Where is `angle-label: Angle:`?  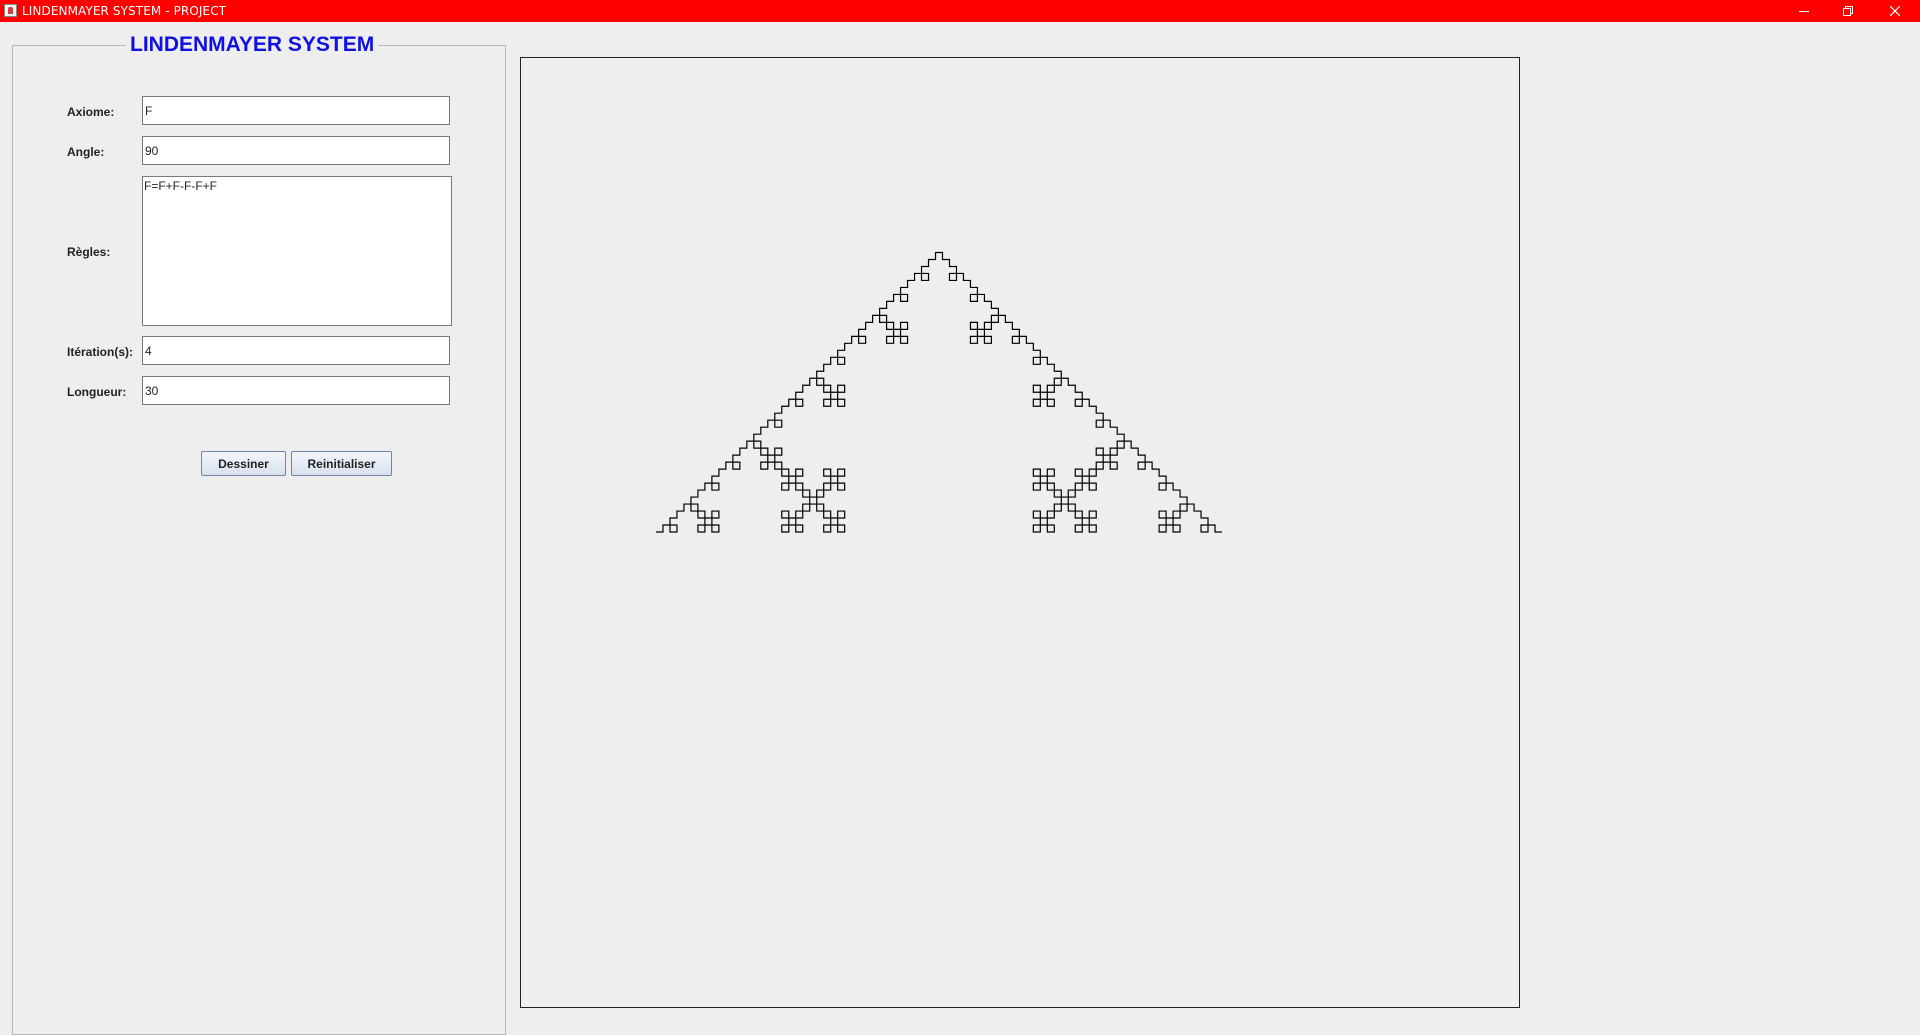 angle-label: Angle: is located at coordinates (86, 152).